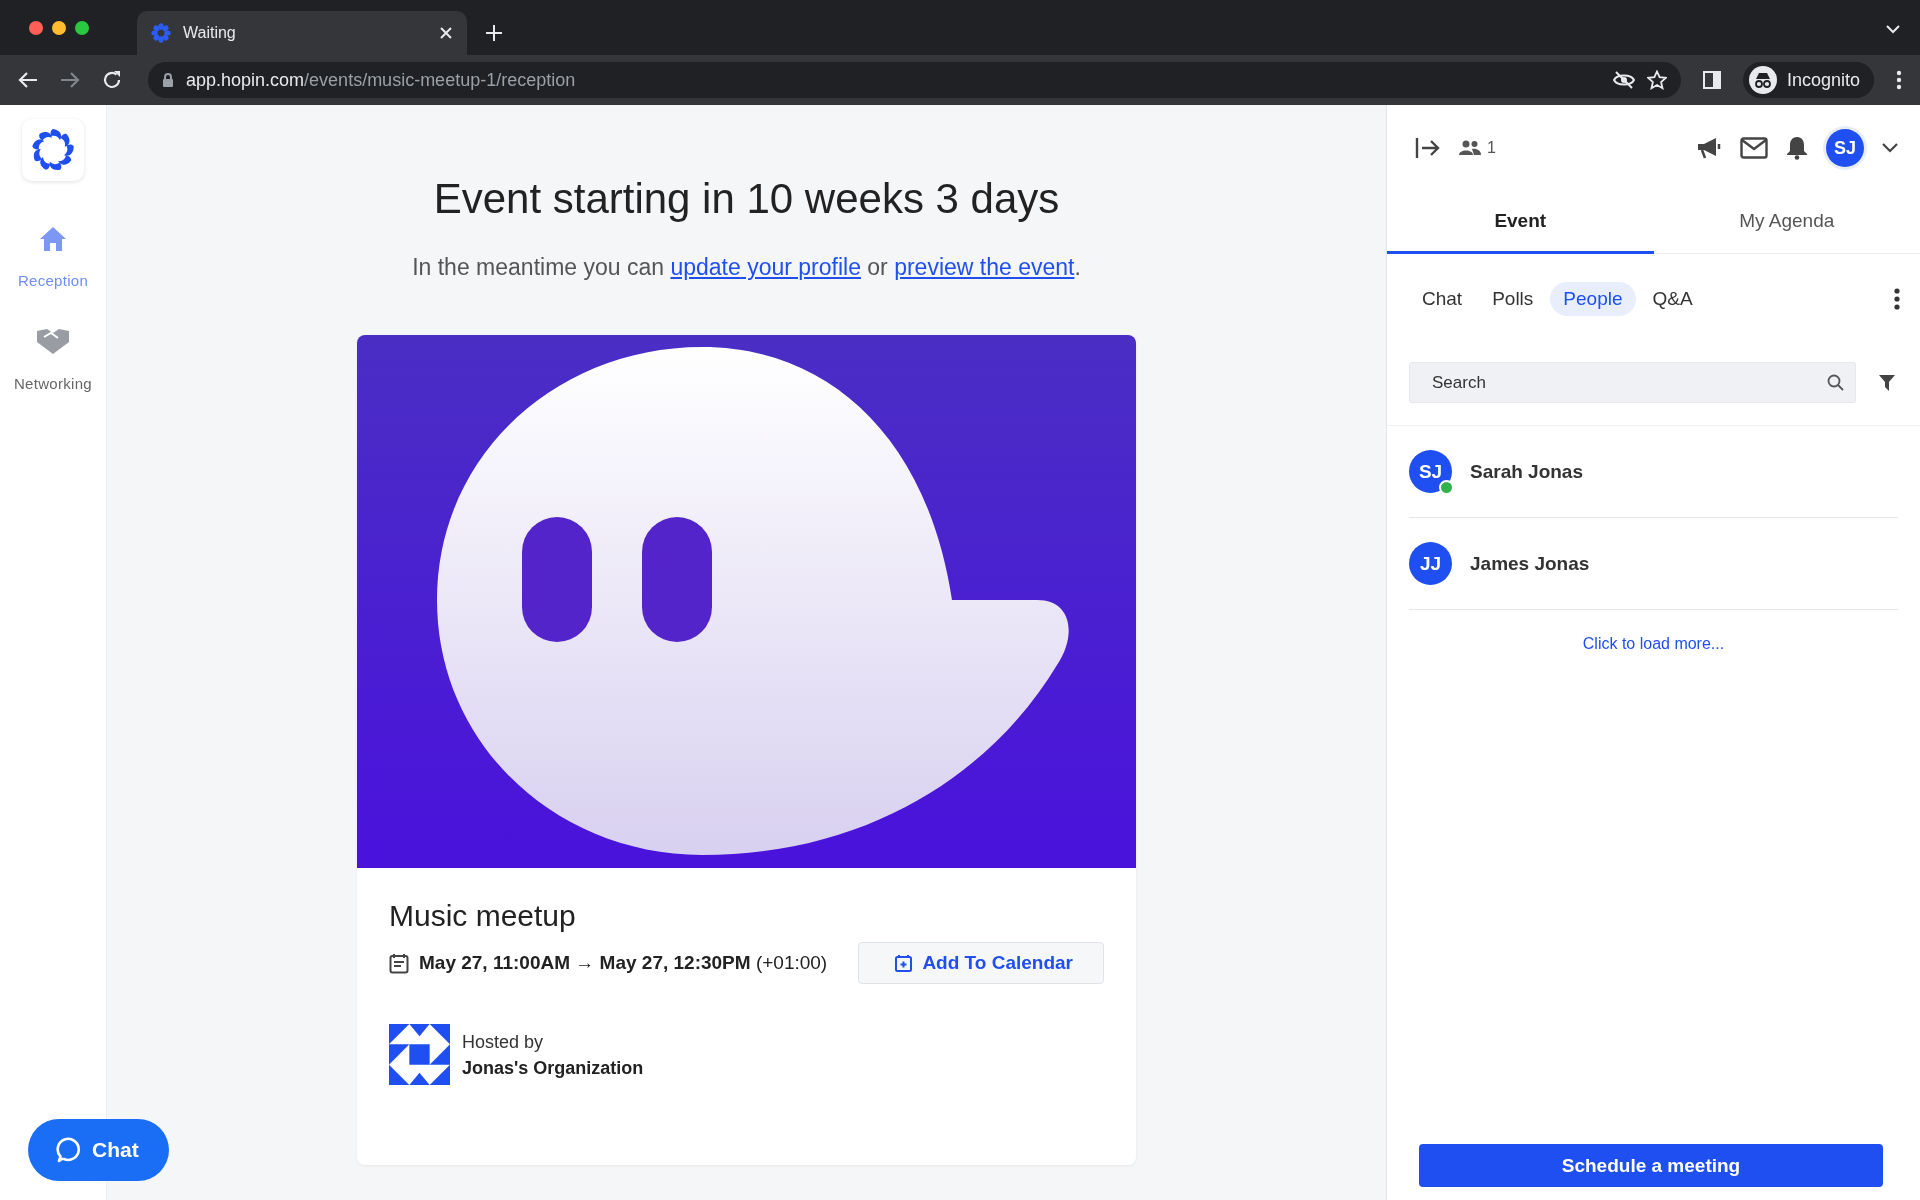 This screenshot has height=1200, width=1920. I want to click on event-title: Music meetup, so click(483, 916).